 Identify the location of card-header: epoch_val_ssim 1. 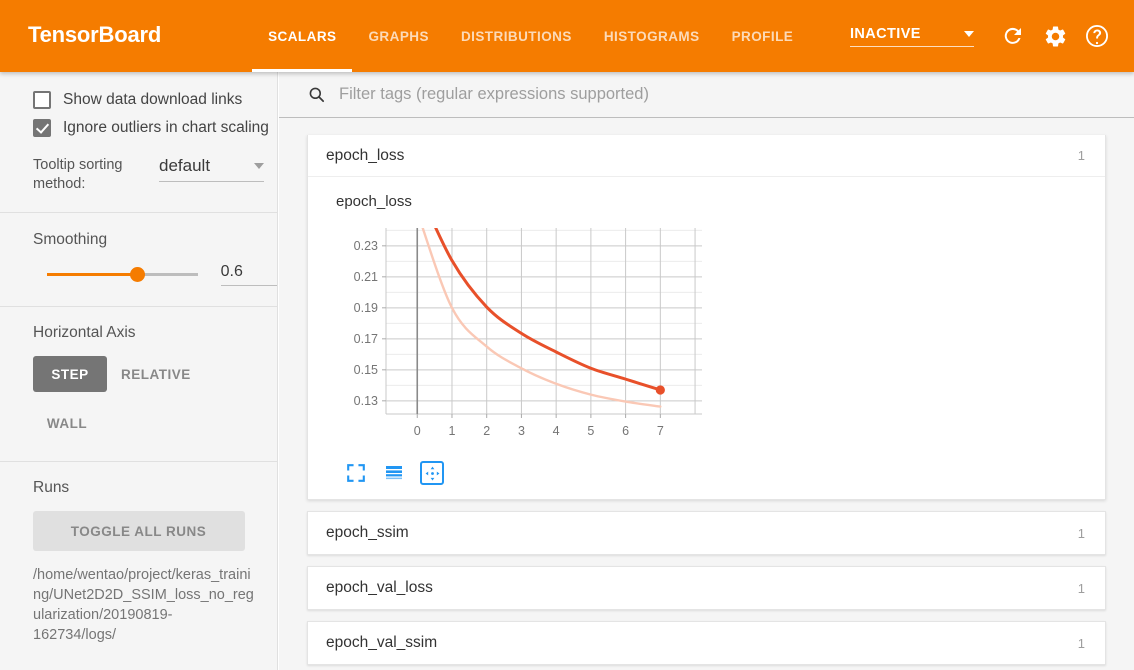
(706, 643).